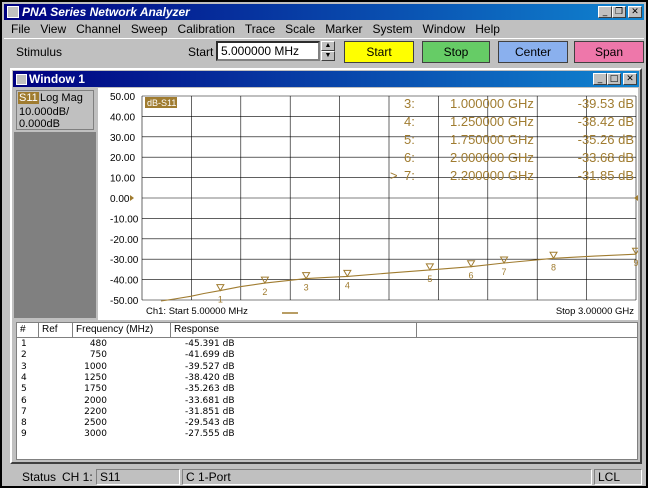 The height and width of the screenshot is (488, 648). I want to click on close-icon: ✕, so click(635, 12).